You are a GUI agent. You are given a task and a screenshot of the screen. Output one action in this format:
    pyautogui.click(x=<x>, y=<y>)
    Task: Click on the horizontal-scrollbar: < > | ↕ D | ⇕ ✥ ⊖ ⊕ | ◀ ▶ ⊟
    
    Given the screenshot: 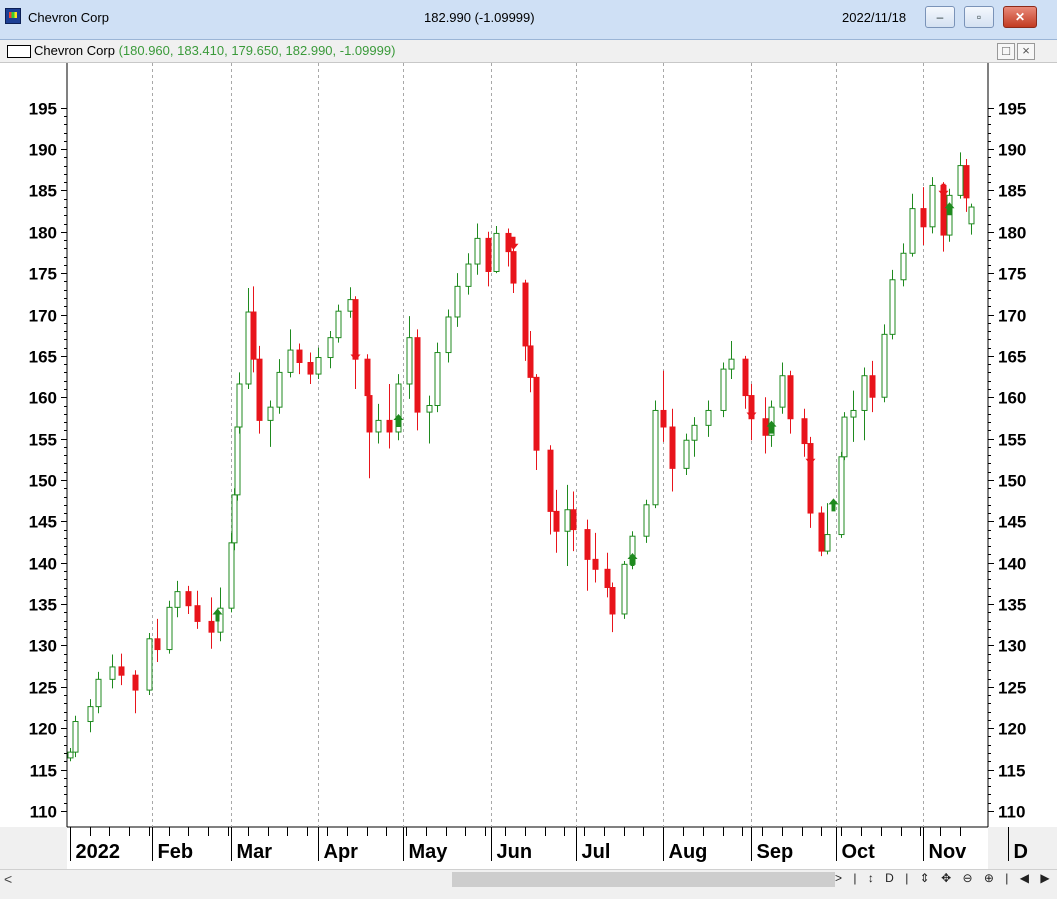 What is the action you would take?
    pyautogui.click(x=528, y=879)
    